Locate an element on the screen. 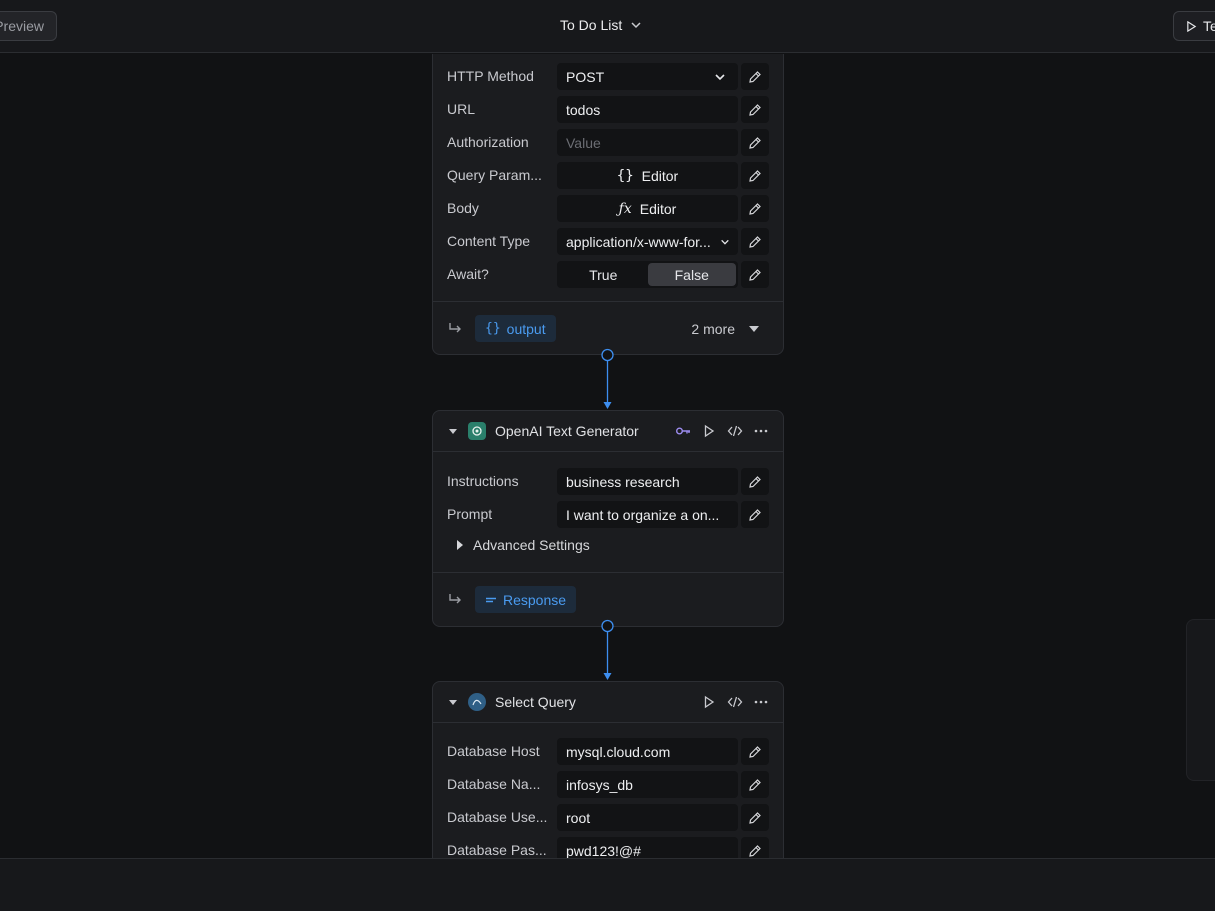 Image resolution: width=1215 pixels, height=911 pixels. braces-icon: {} is located at coordinates (625, 175).